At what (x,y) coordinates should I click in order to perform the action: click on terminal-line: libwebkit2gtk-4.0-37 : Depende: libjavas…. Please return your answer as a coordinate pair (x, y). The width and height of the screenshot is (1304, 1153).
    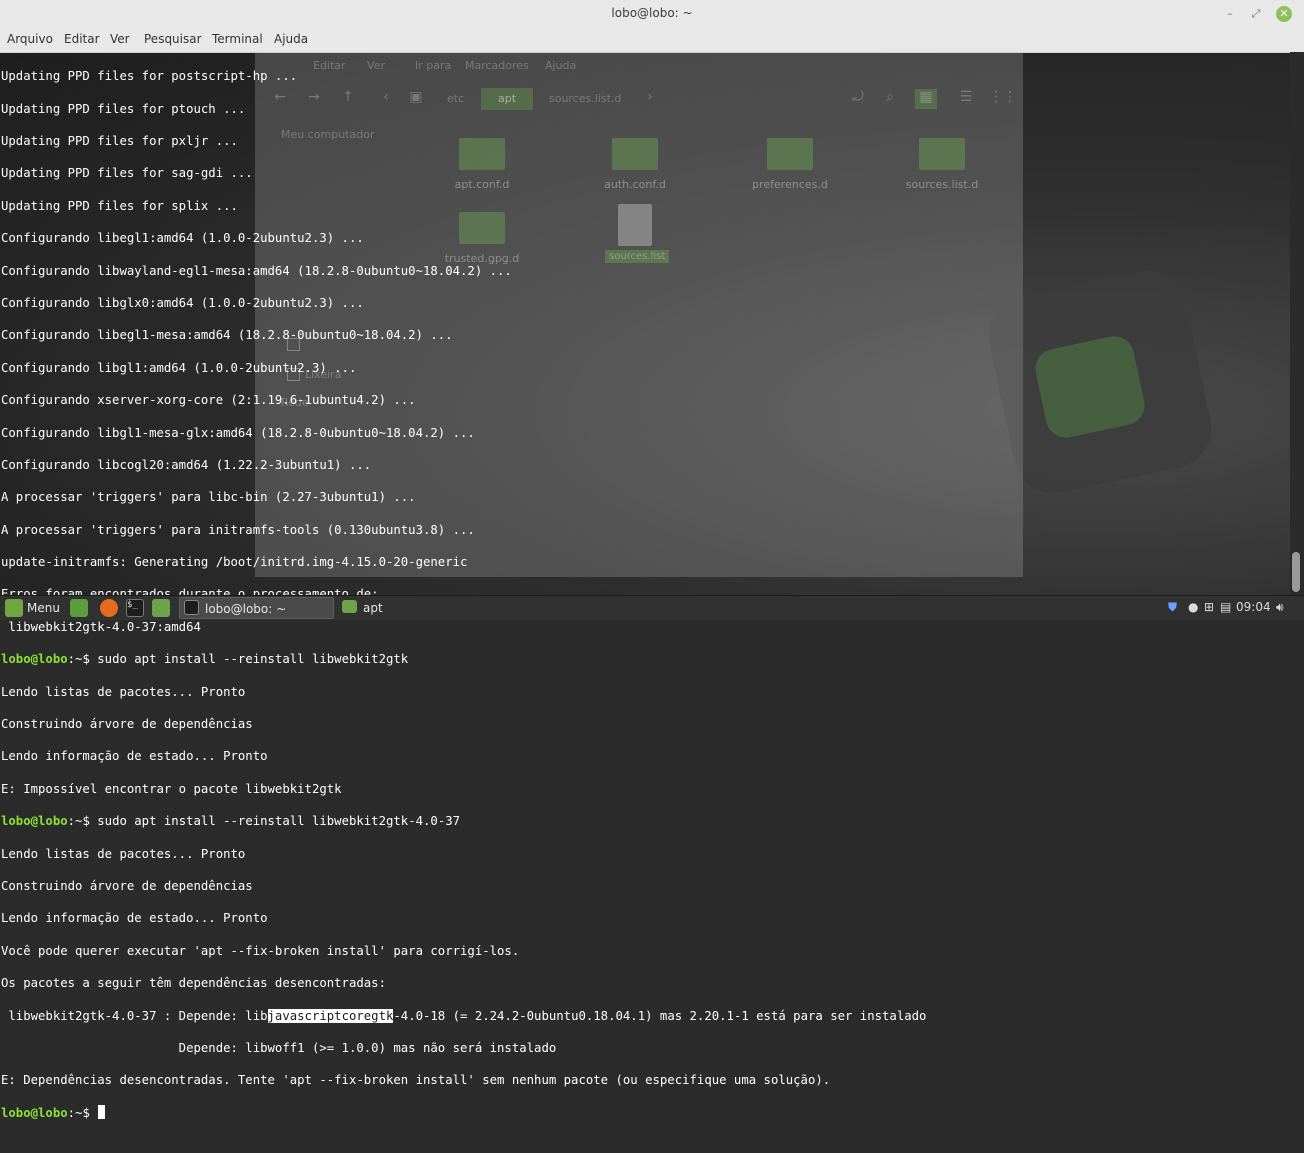
    Looking at the image, I should click on (463, 1016).